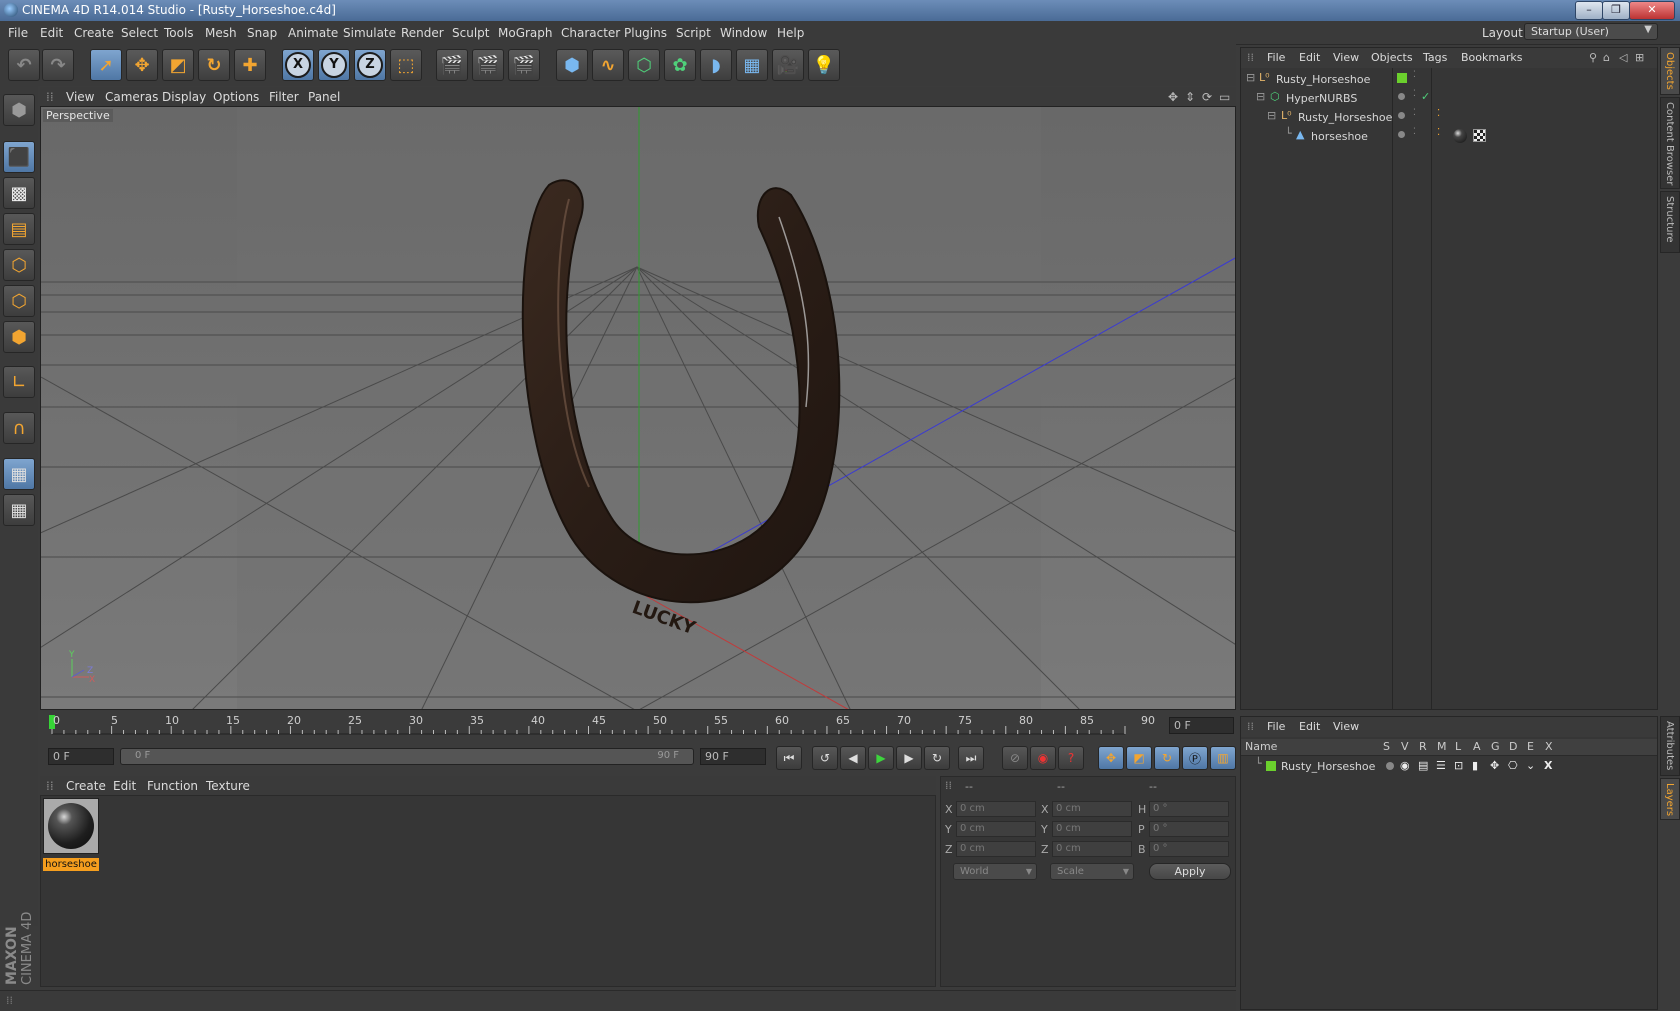  What do you see at coordinates (1513, 746) in the screenshot?
I see `column-deformers: D` at bounding box center [1513, 746].